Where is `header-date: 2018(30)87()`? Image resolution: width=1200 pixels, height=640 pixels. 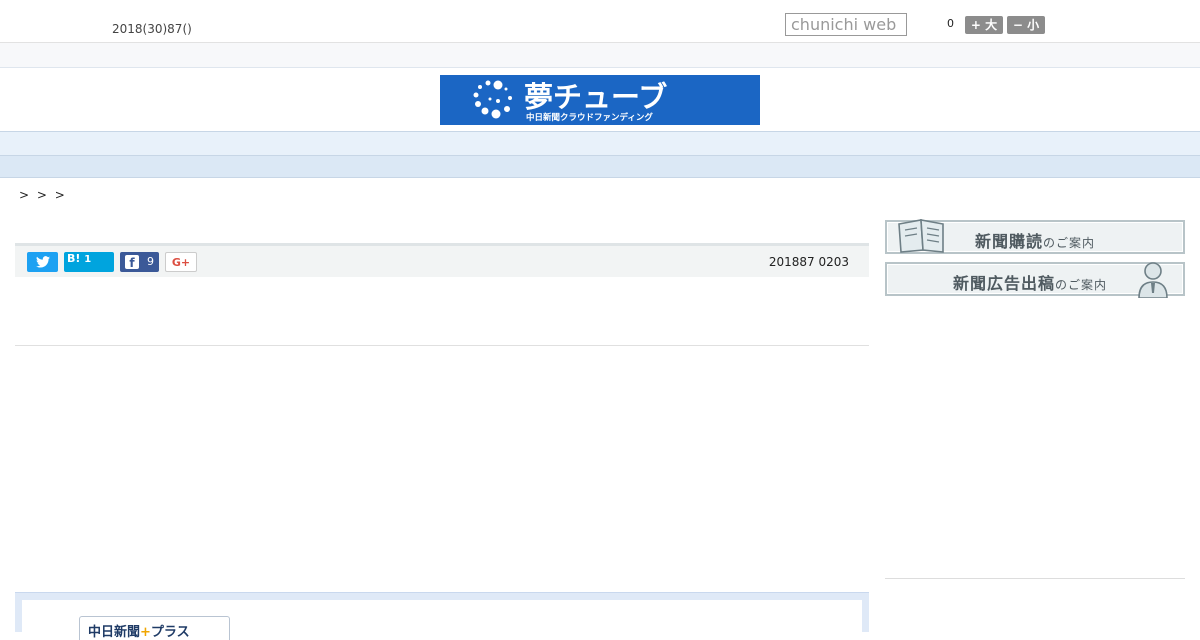
header-date: 2018(30)87() is located at coordinates (152, 29).